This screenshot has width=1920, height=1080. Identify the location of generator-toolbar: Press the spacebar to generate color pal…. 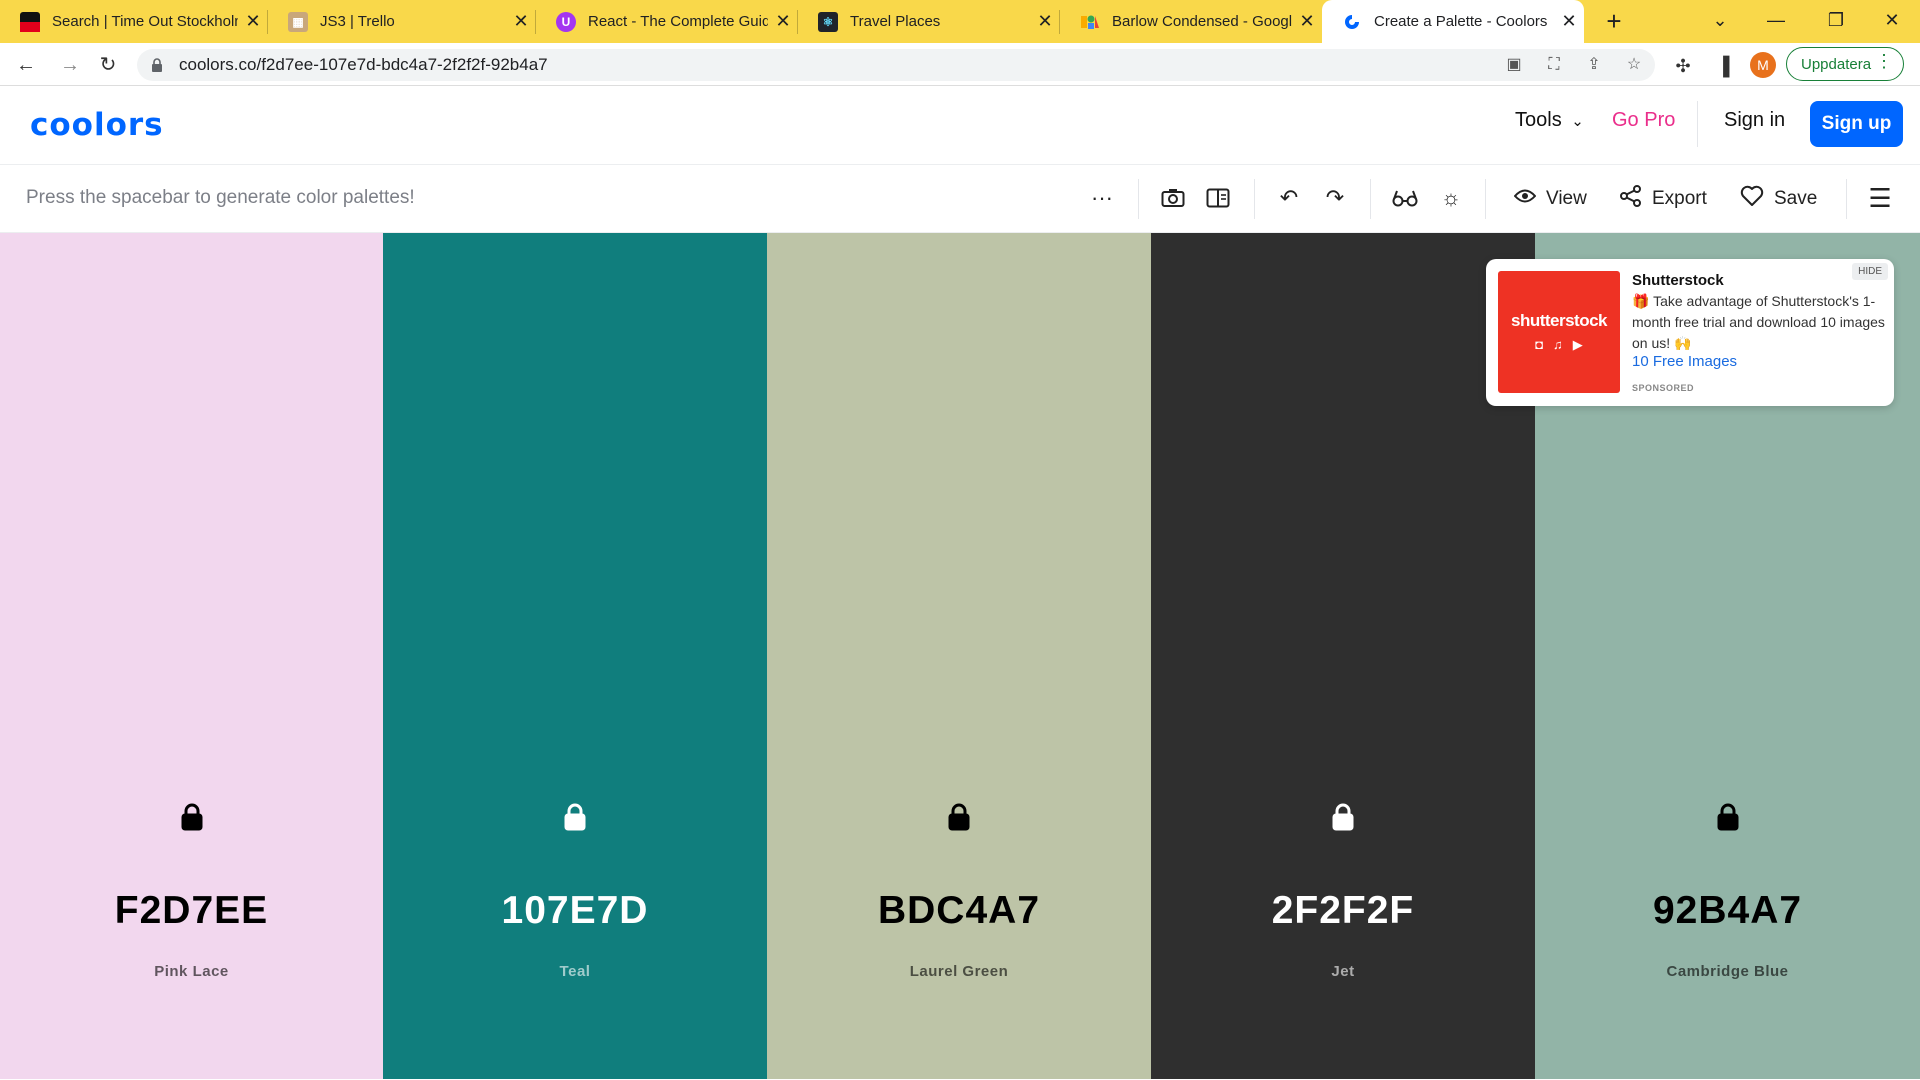
(960, 199).